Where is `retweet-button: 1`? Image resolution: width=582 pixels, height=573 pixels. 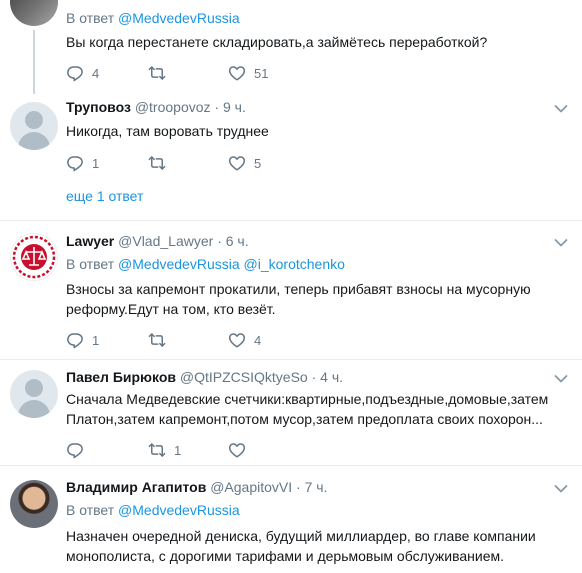 retweet-button: 1 is located at coordinates (164, 450).